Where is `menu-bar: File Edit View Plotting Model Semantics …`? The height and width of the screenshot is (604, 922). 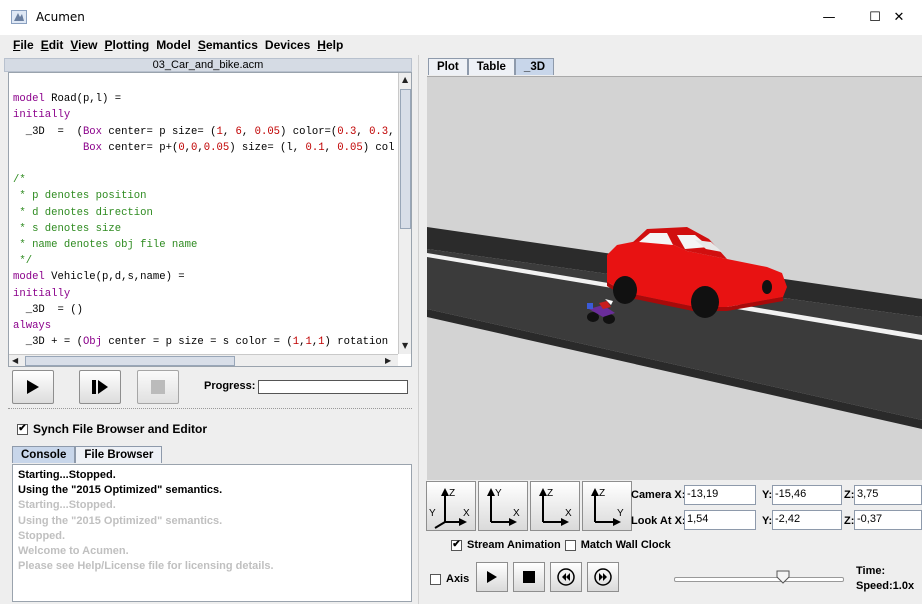 menu-bar: File Edit View Plotting Model Semantics … is located at coordinates (461, 45).